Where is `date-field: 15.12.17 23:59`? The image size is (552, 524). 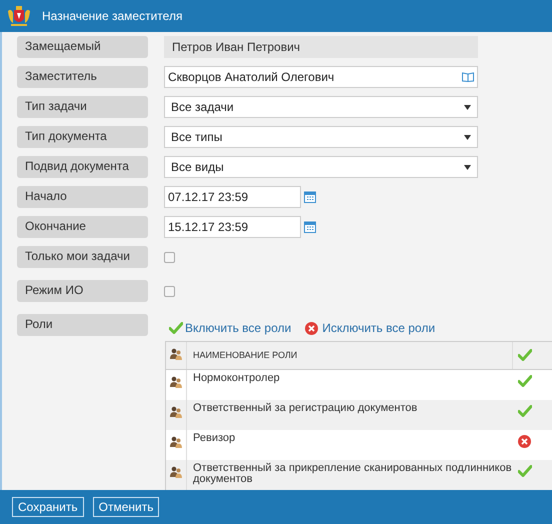 date-field: 15.12.17 23:59 is located at coordinates (232, 227).